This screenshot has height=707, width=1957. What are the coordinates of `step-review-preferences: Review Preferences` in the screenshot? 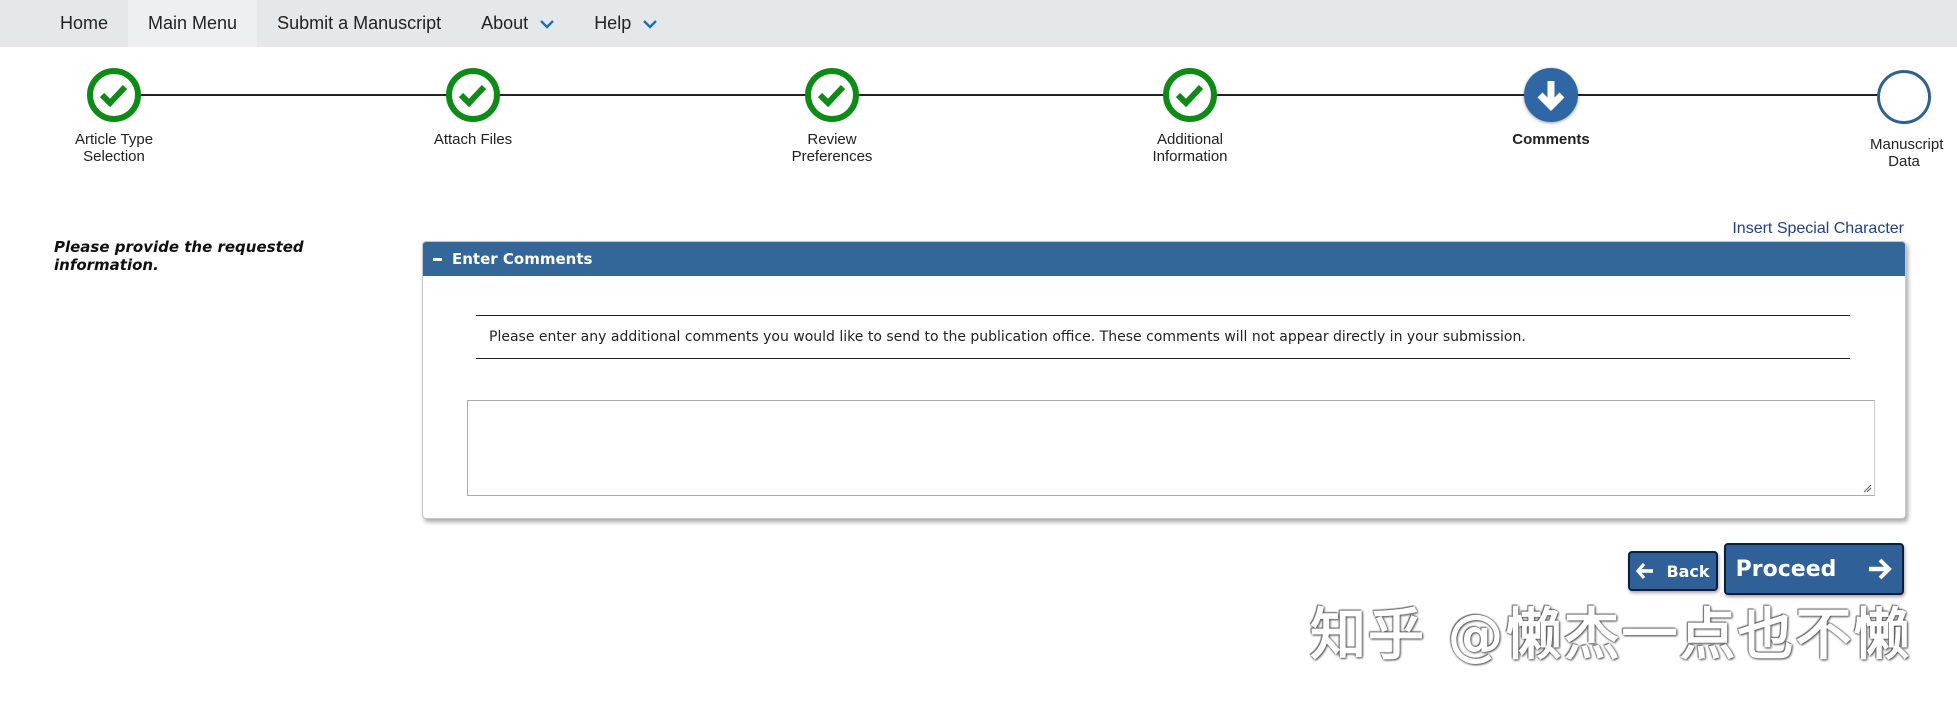 It's located at (832, 118).